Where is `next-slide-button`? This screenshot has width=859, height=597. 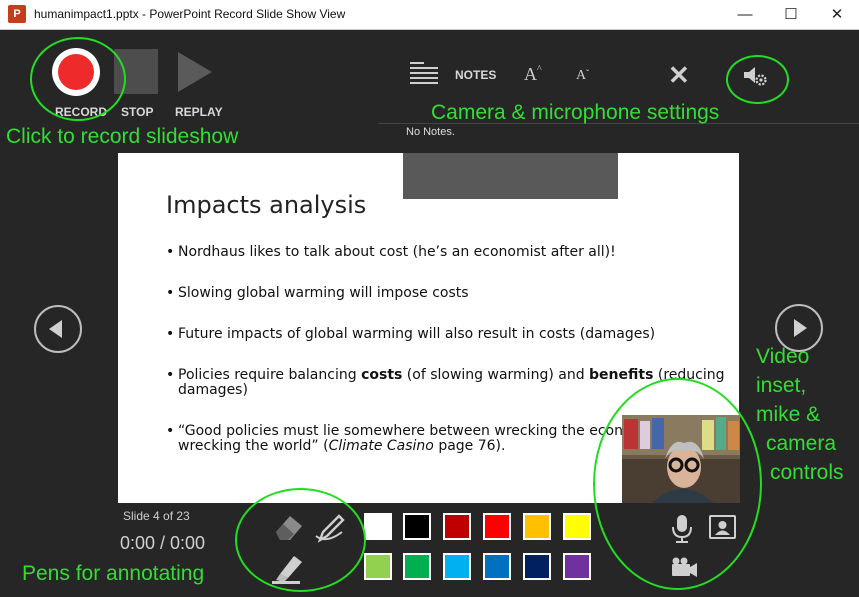
next-slide-button is located at coordinates (799, 328).